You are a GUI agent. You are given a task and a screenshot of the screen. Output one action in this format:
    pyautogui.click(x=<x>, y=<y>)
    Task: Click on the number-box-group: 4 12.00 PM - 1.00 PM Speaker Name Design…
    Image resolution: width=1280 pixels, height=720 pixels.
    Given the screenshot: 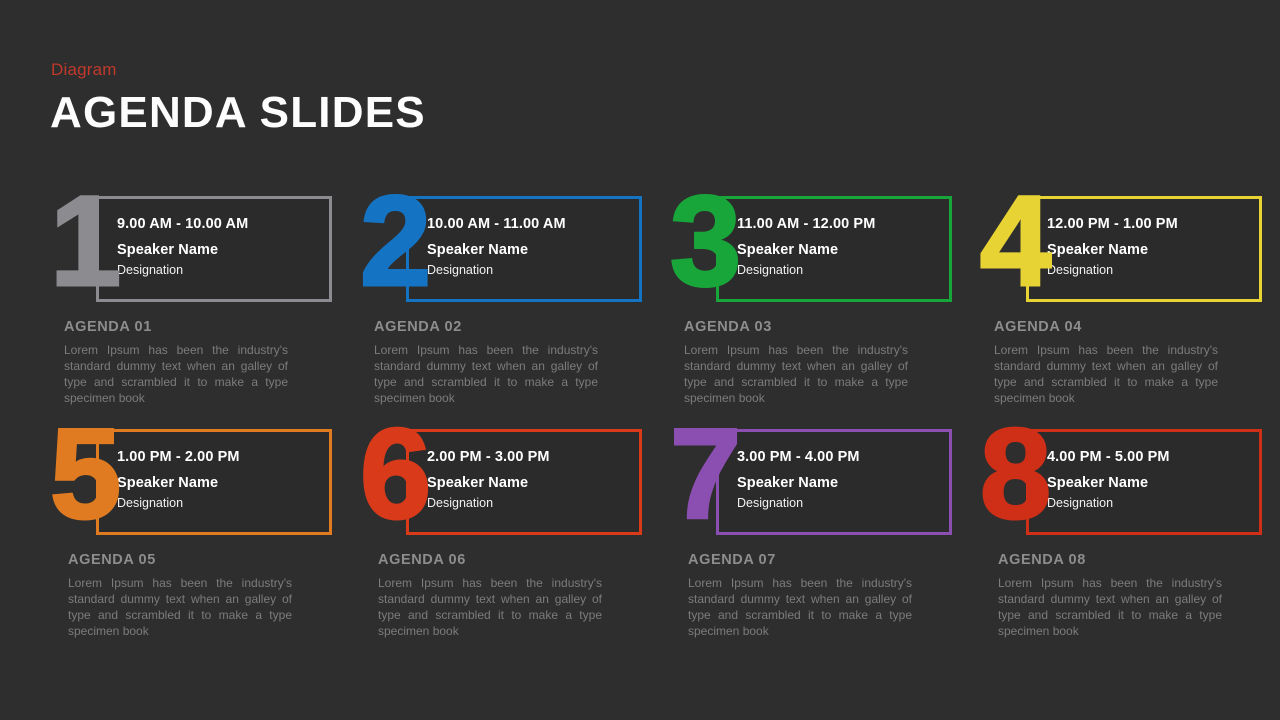 What is the action you would take?
    pyautogui.click(x=1120, y=241)
    